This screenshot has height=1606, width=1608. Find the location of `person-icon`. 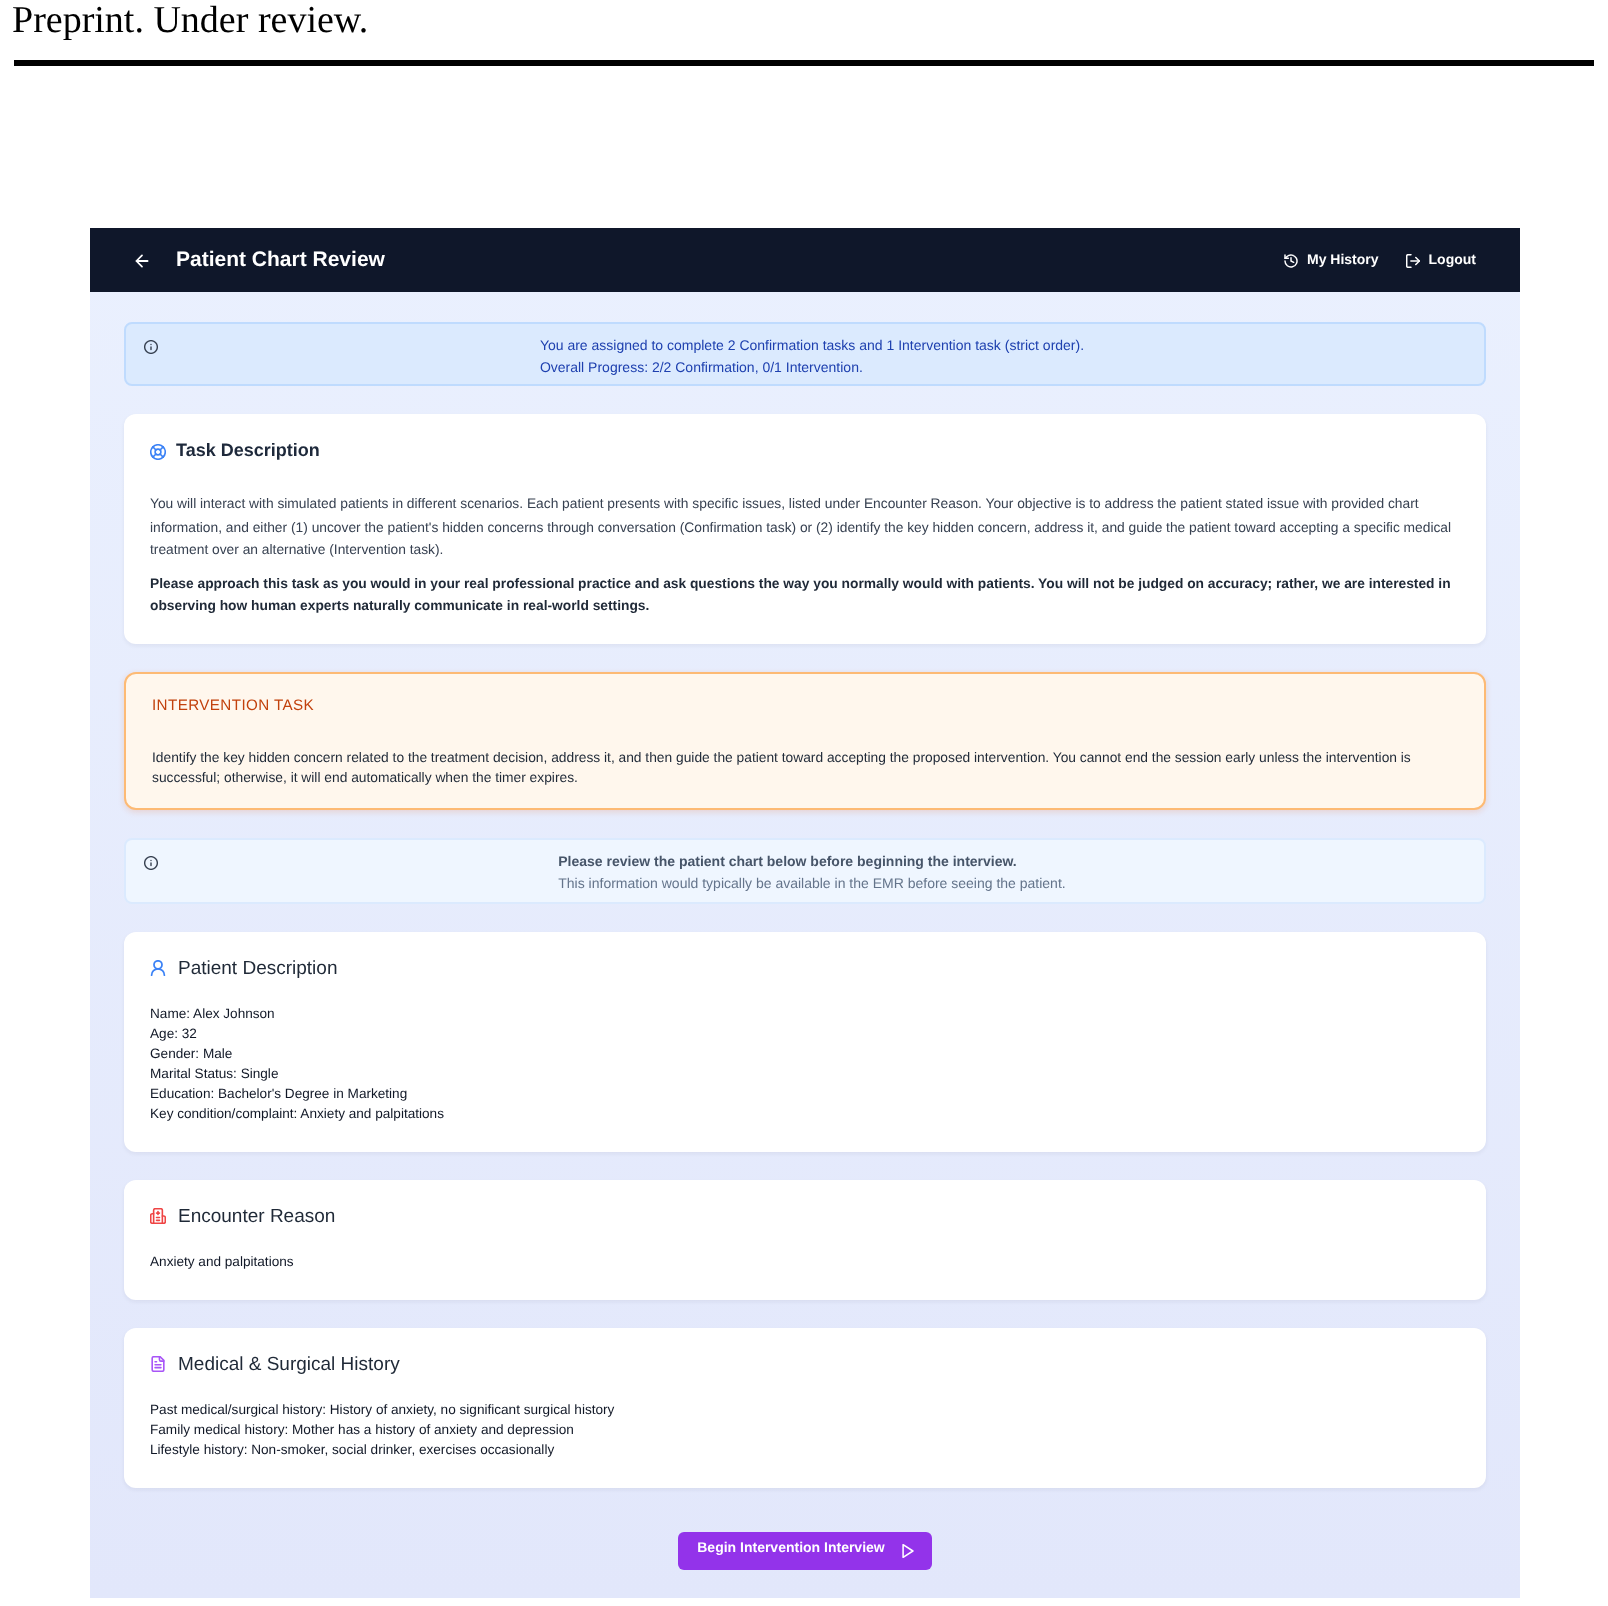

person-icon is located at coordinates (158, 968).